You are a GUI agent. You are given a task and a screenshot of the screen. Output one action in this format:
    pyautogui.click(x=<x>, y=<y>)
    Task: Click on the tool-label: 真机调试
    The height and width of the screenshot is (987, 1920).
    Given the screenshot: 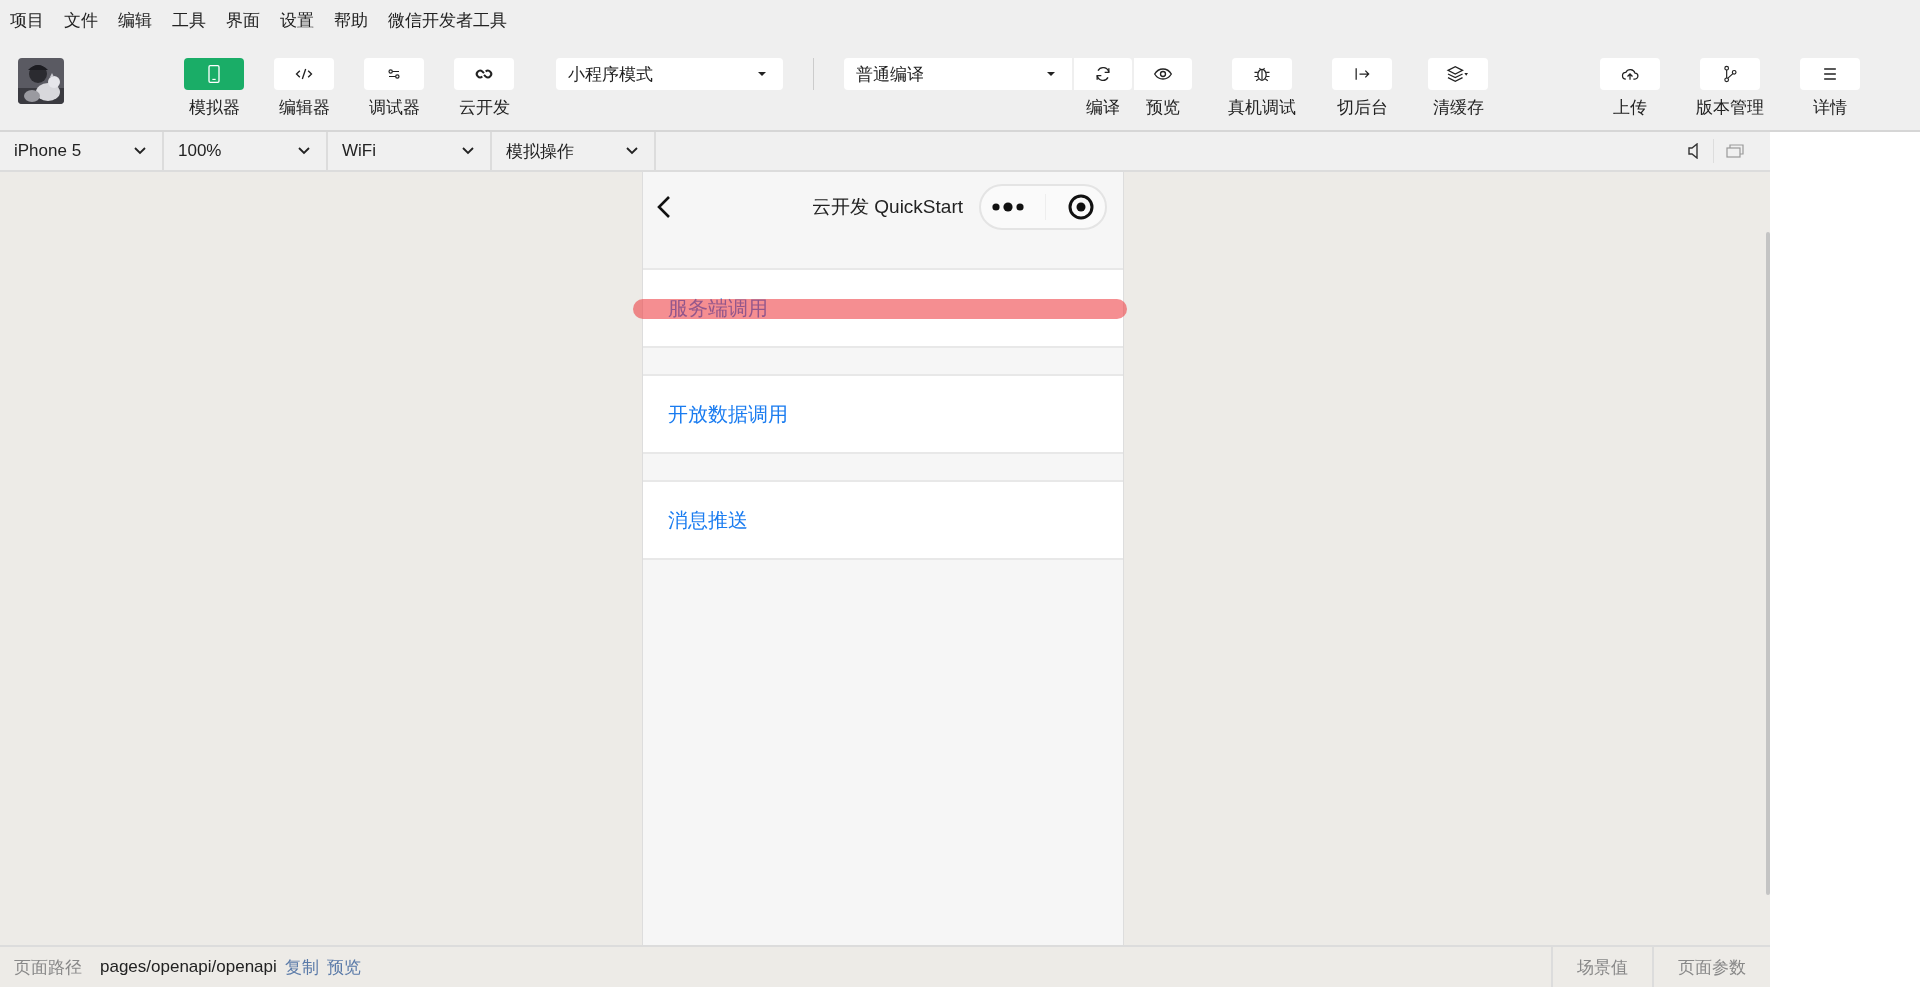 What is the action you would take?
    pyautogui.click(x=1262, y=108)
    